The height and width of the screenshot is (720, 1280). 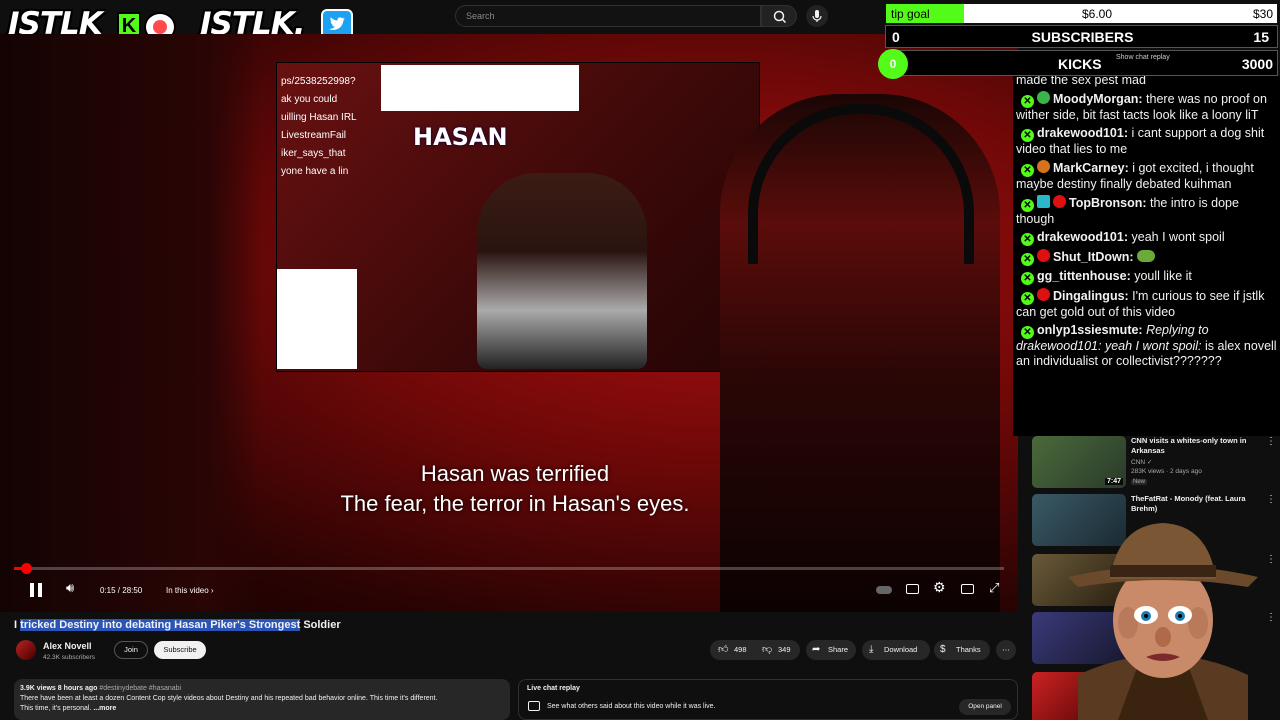 What do you see at coordinates (896, 650) in the screenshot?
I see `download-button: ⤓ Download` at bounding box center [896, 650].